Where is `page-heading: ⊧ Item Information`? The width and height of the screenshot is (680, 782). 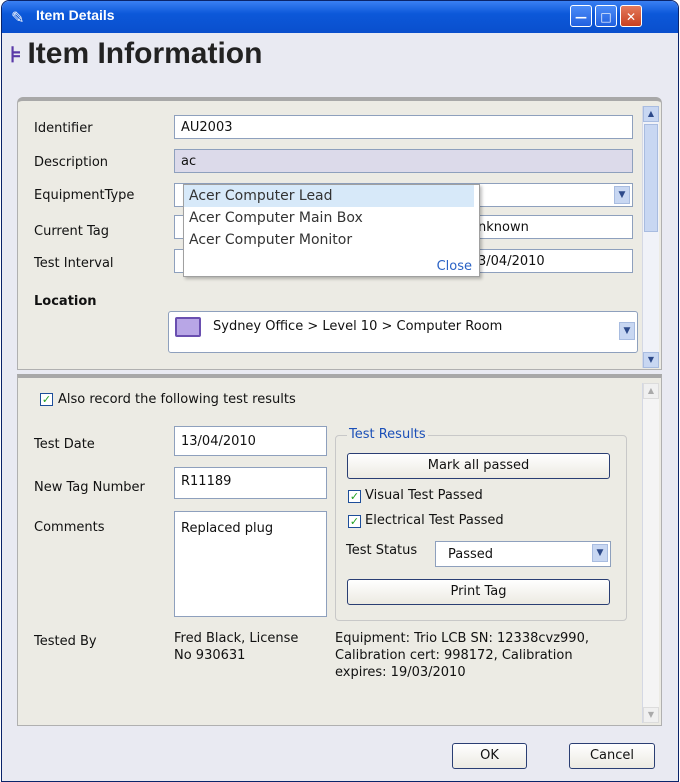 page-heading: ⊧ Item Information is located at coordinates (136, 54).